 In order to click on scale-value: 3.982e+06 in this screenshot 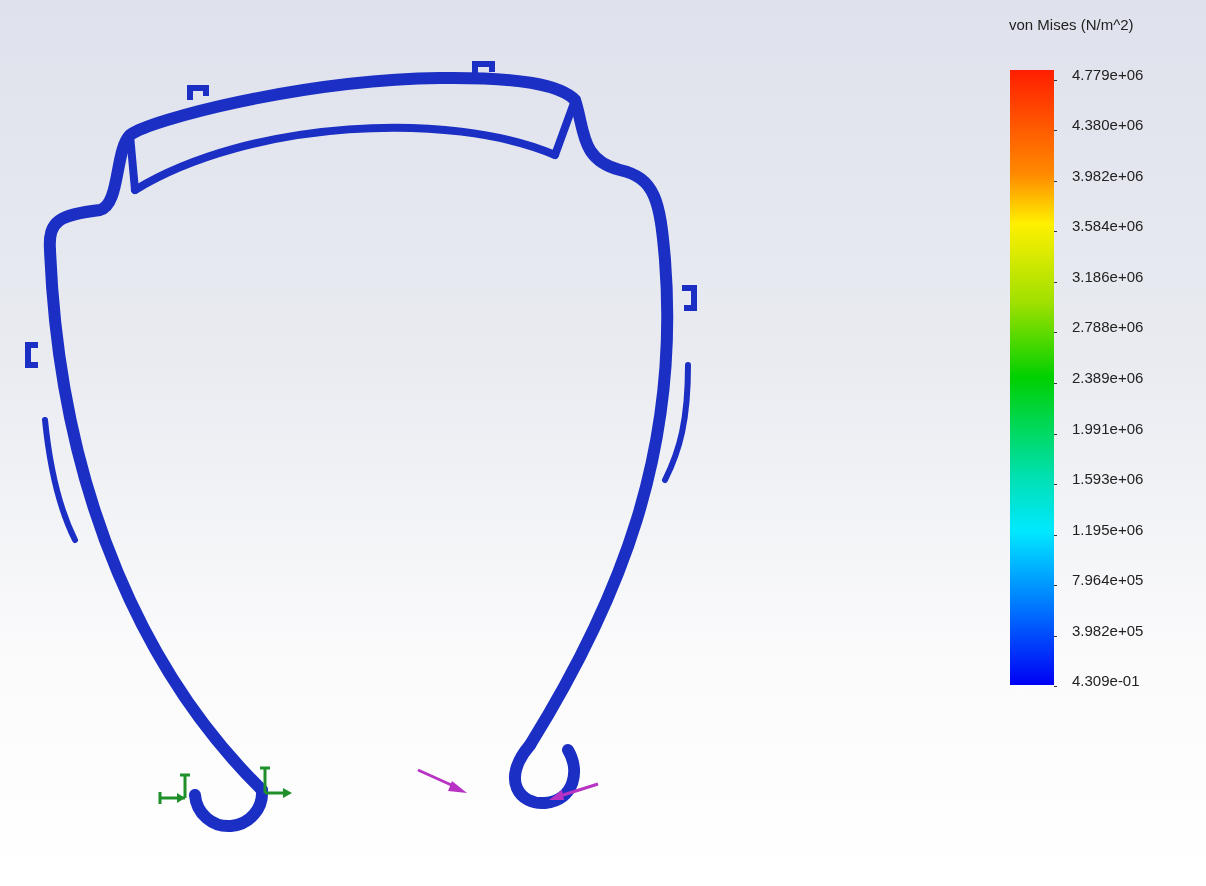, I will do `click(1108, 175)`.